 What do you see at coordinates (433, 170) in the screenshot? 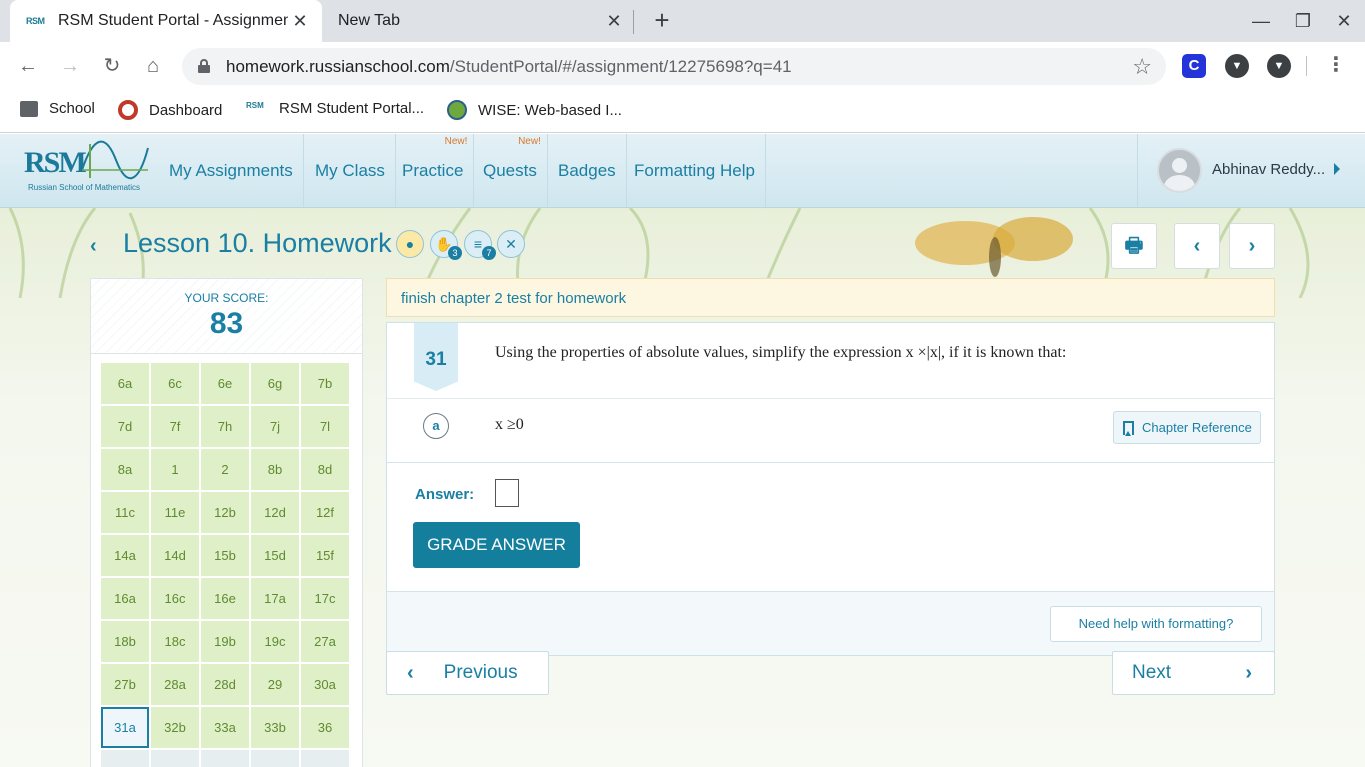
I see `nav-practice: Practice New!` at bounding box center [433, 170].